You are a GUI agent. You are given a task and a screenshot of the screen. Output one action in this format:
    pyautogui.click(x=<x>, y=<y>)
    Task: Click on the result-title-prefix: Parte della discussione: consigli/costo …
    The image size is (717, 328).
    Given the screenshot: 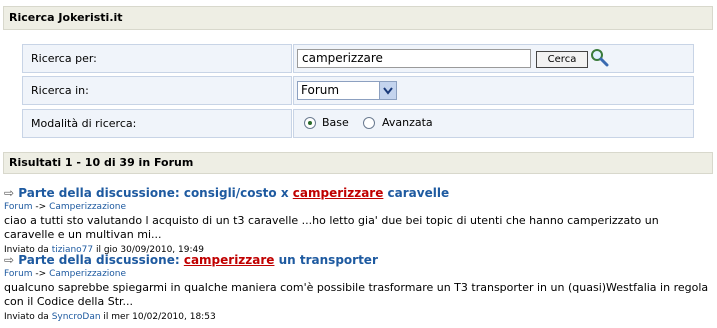 What is the action you would take?
    pyautogui.click(x=155, y=193)
    